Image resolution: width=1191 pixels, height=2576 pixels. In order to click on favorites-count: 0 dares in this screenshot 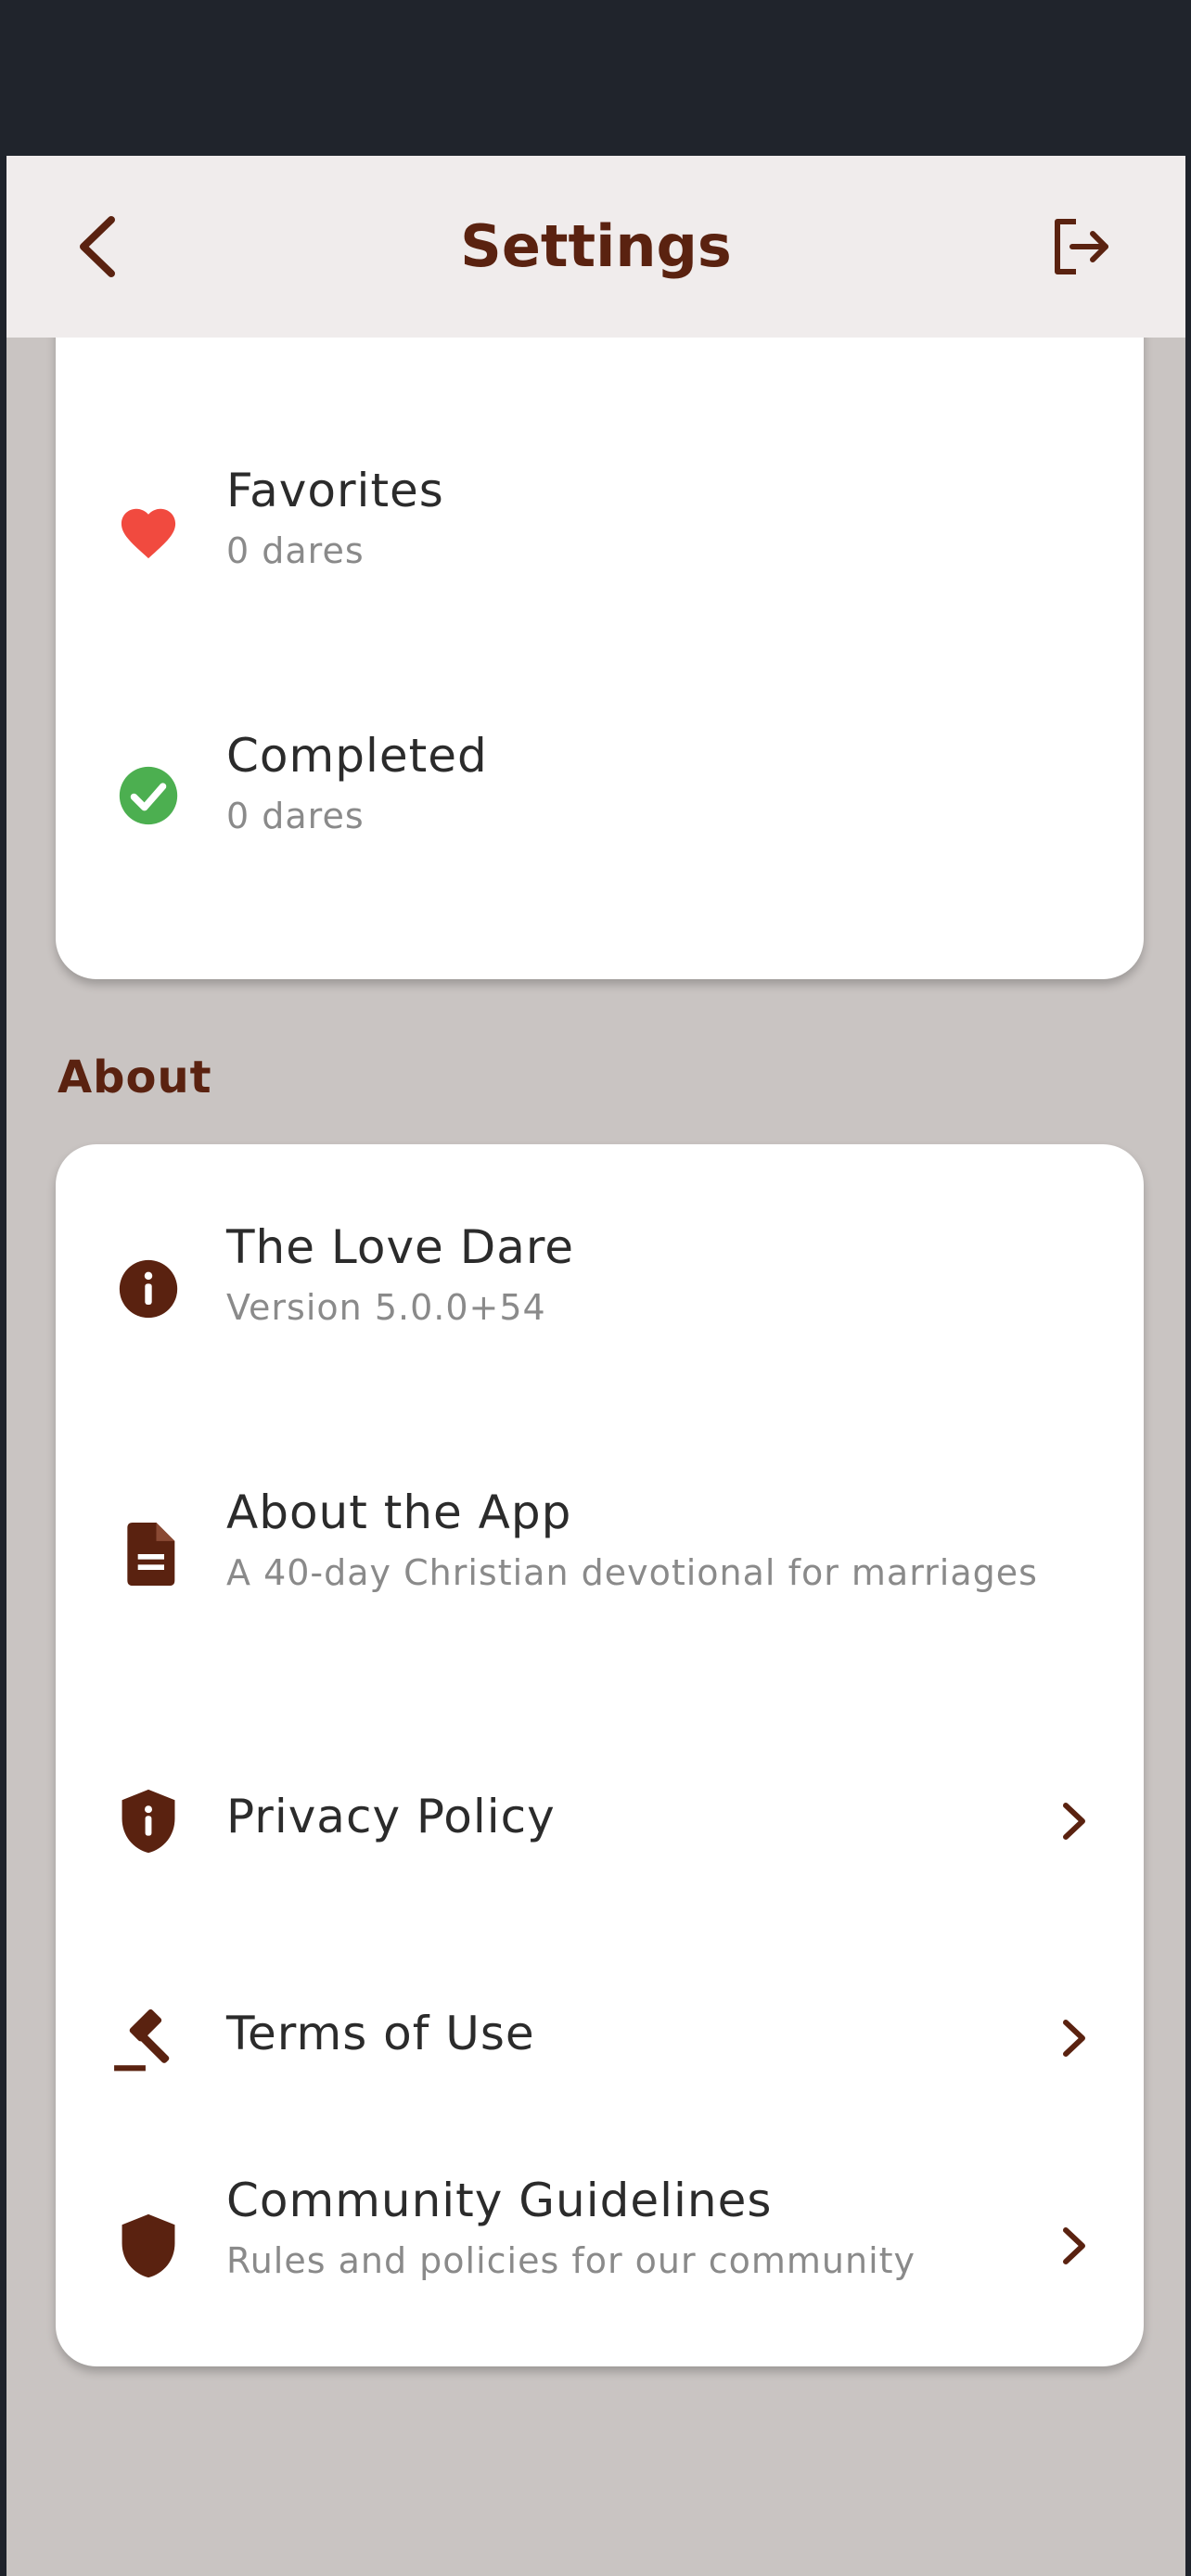, I will do `click(296, 551)`.